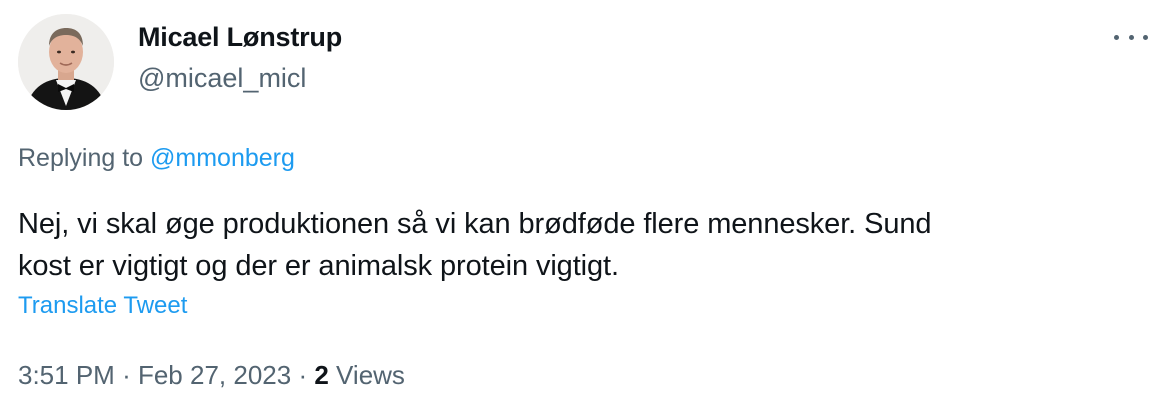  Describe the element at coordinates (81, 158) in the screenshot. I see `replying-prefix: Replying to` at that location.